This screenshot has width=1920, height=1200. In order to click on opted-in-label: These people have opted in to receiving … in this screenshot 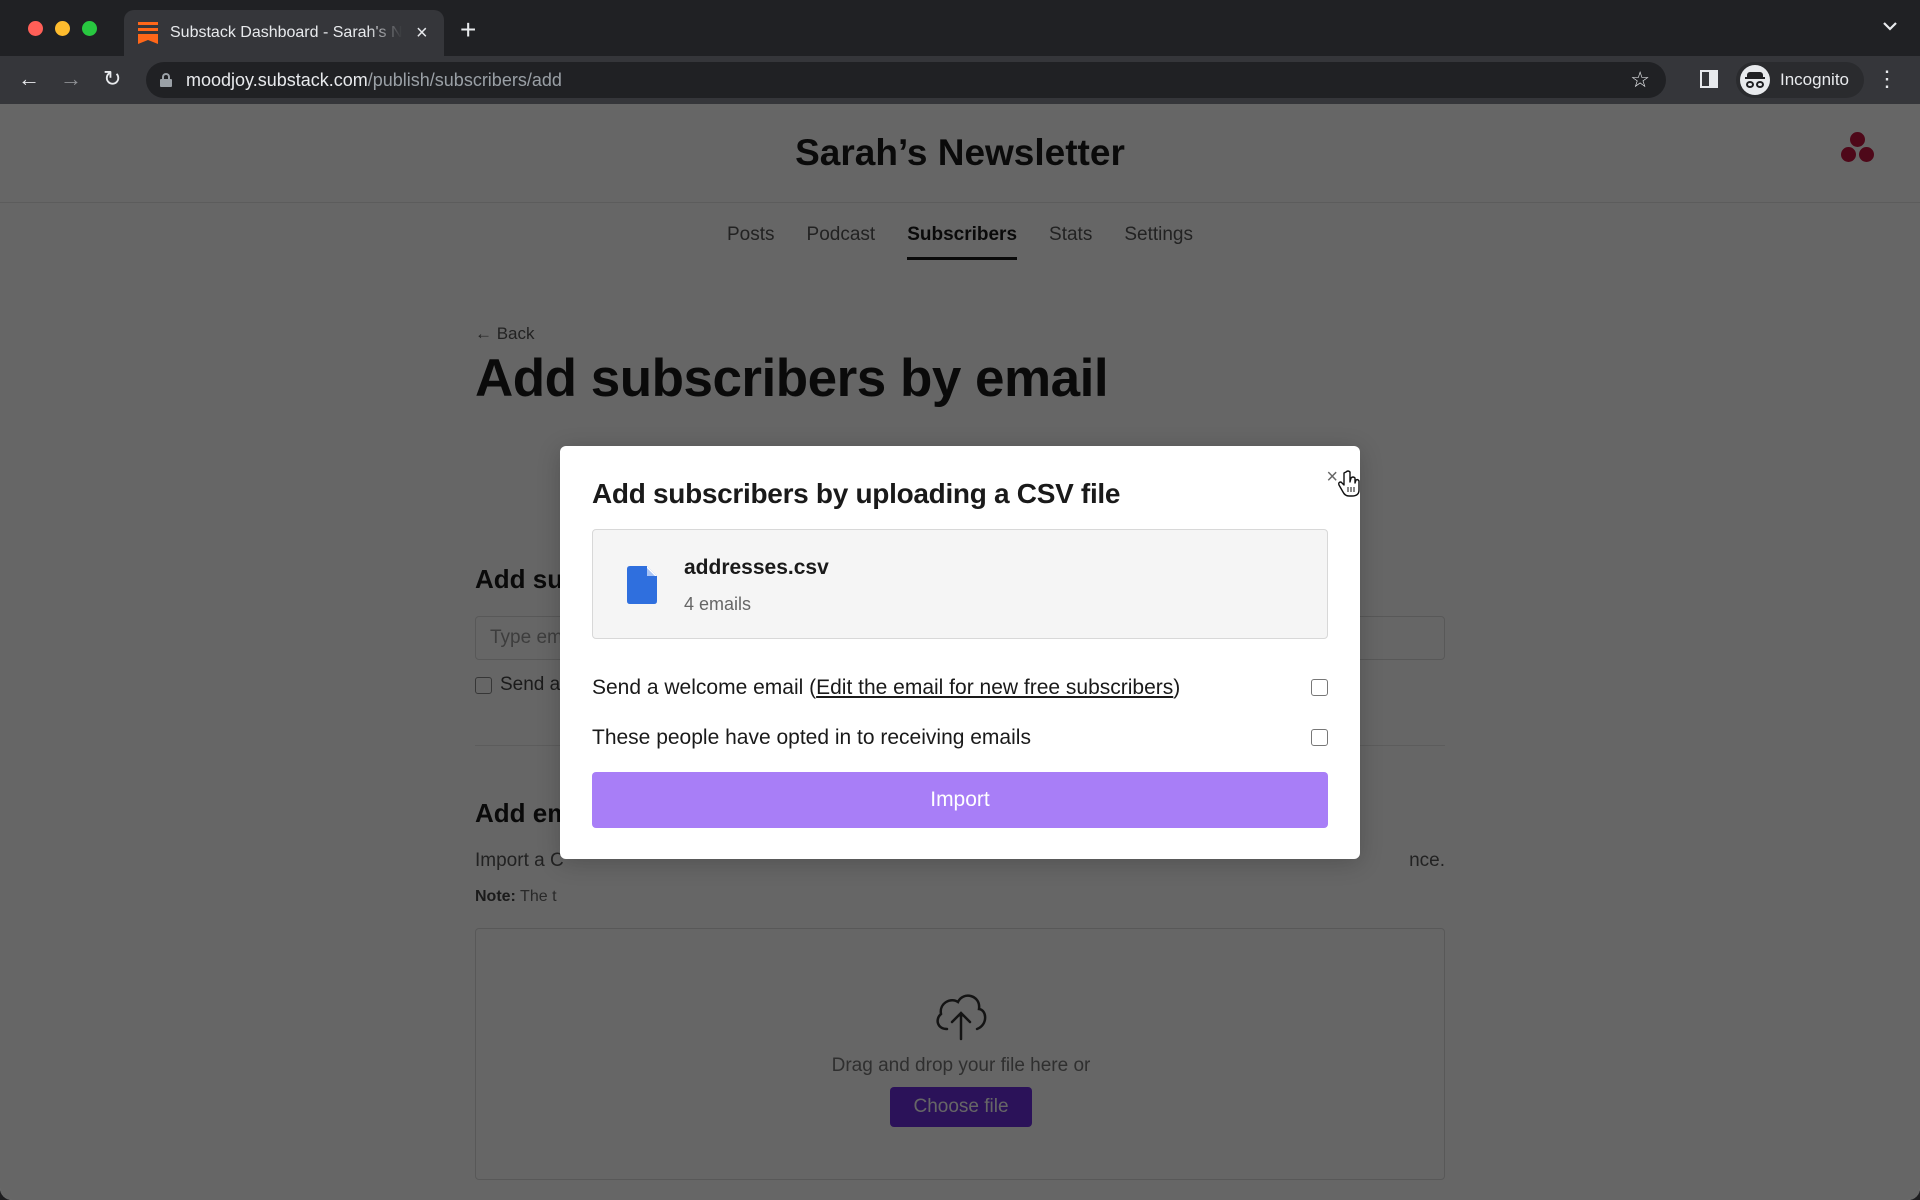, I will do `click(811, 737)`.